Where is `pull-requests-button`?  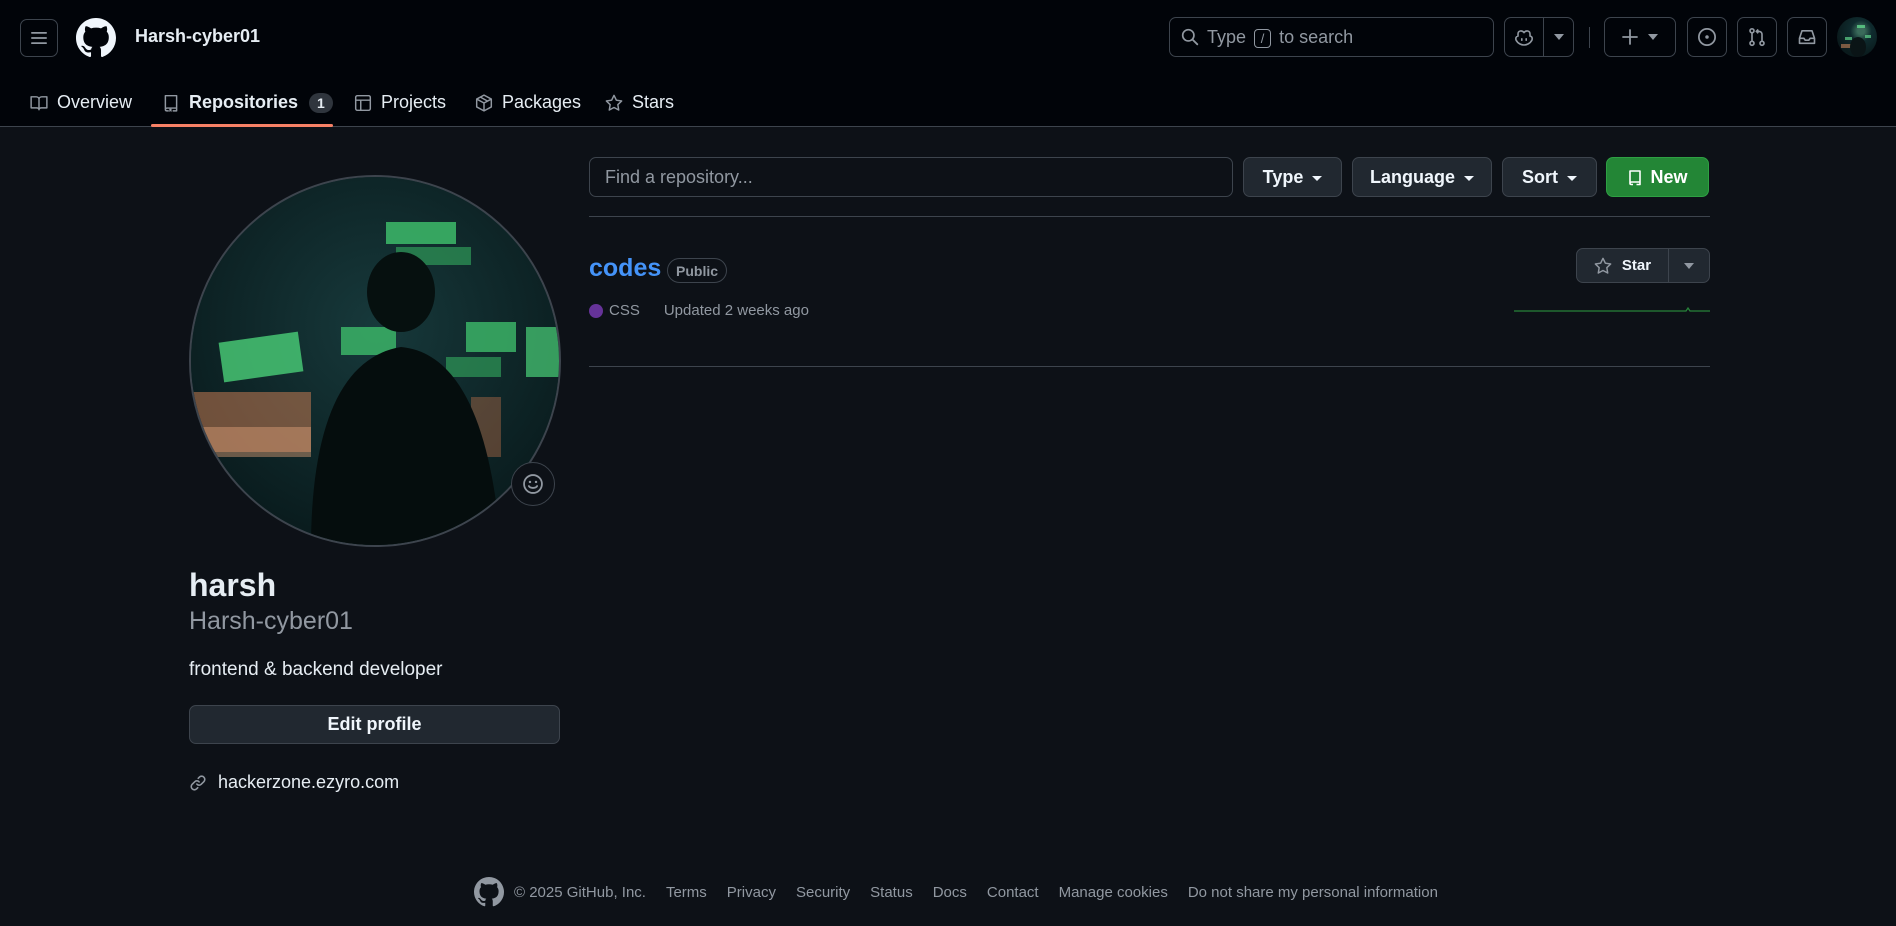
pull-requests-button is located at coordinates (1757, 37).